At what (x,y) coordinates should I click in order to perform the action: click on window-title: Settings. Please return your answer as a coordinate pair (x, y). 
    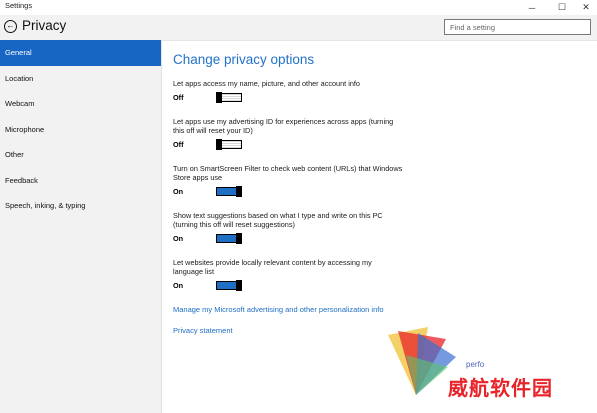
    Looking at the image, I should click on (19, 5).